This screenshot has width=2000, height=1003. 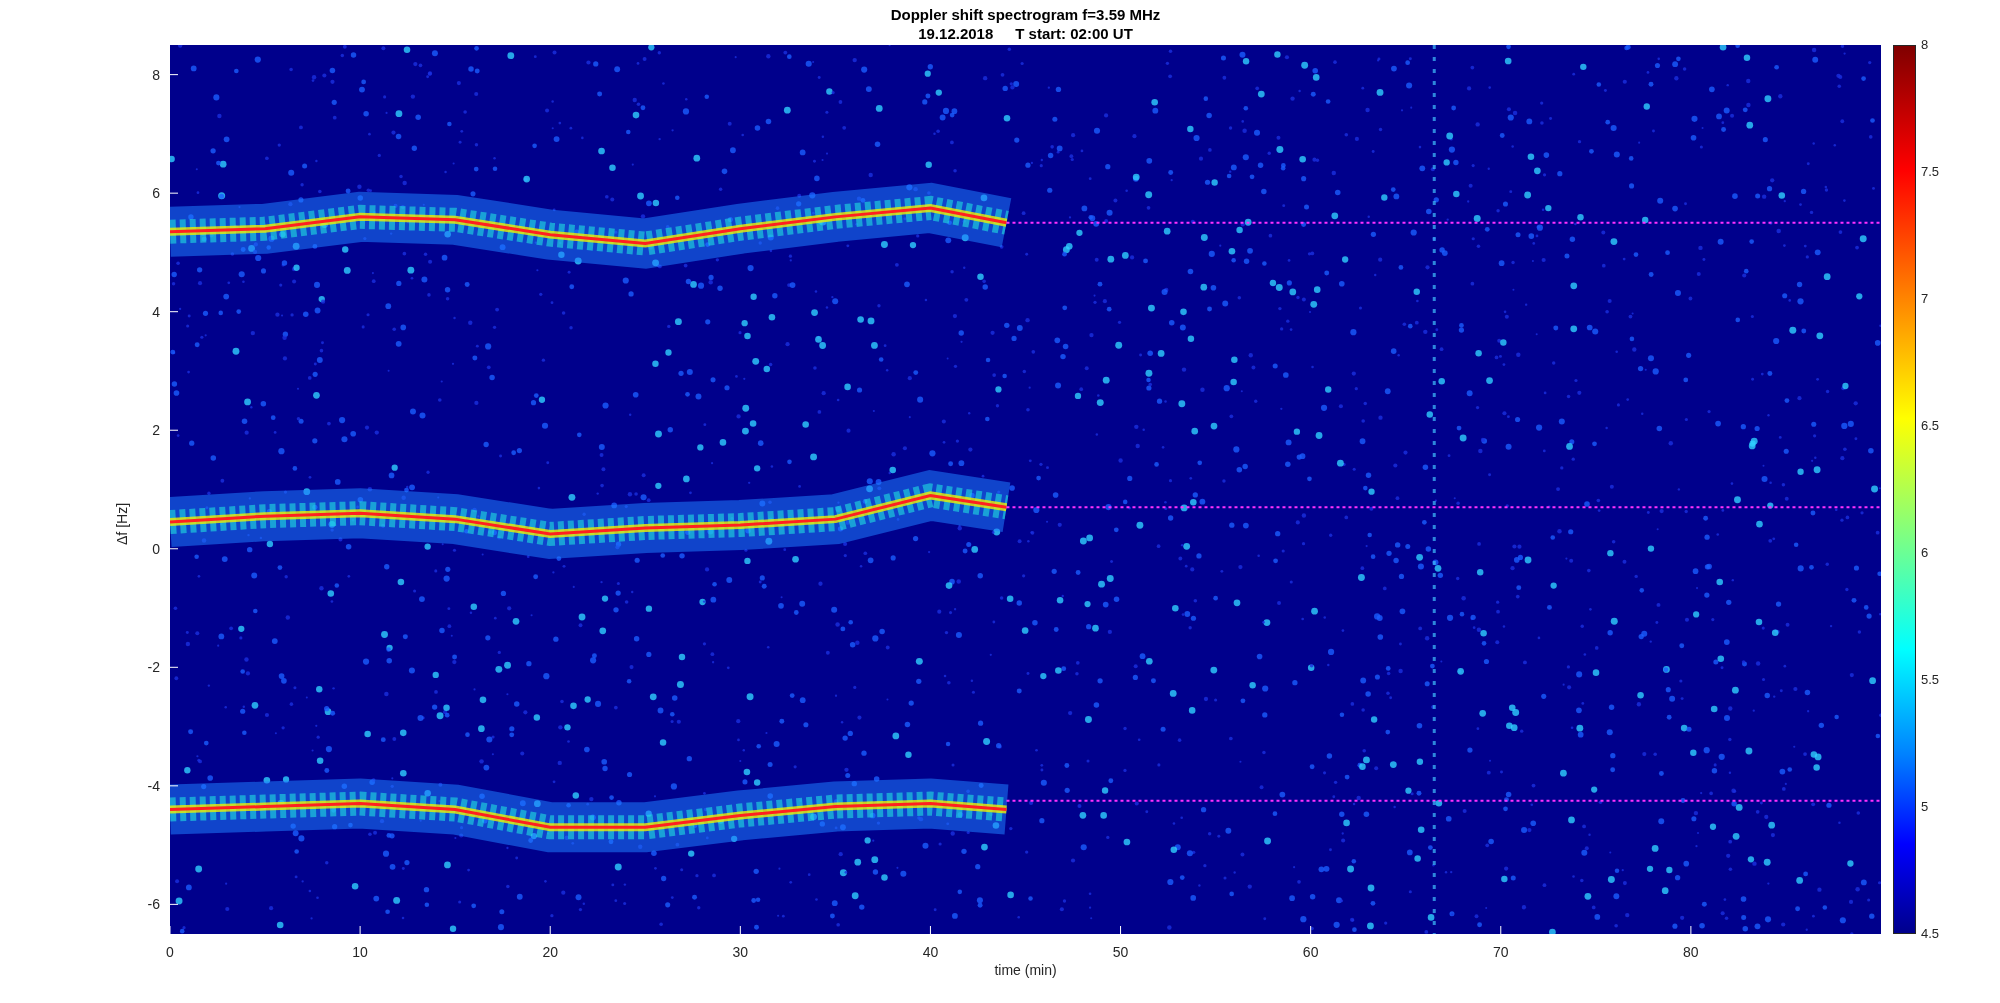 I want to click on colorbar-tick-label: 6.5, so click(x=1930, y=426).